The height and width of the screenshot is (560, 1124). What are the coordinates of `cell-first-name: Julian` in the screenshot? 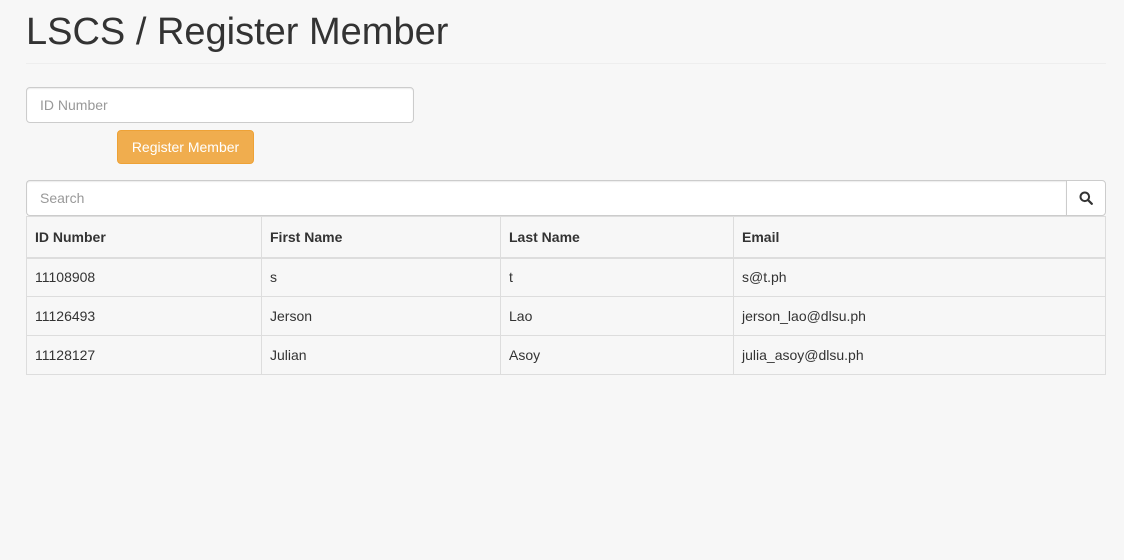 It's located at (381, 355).